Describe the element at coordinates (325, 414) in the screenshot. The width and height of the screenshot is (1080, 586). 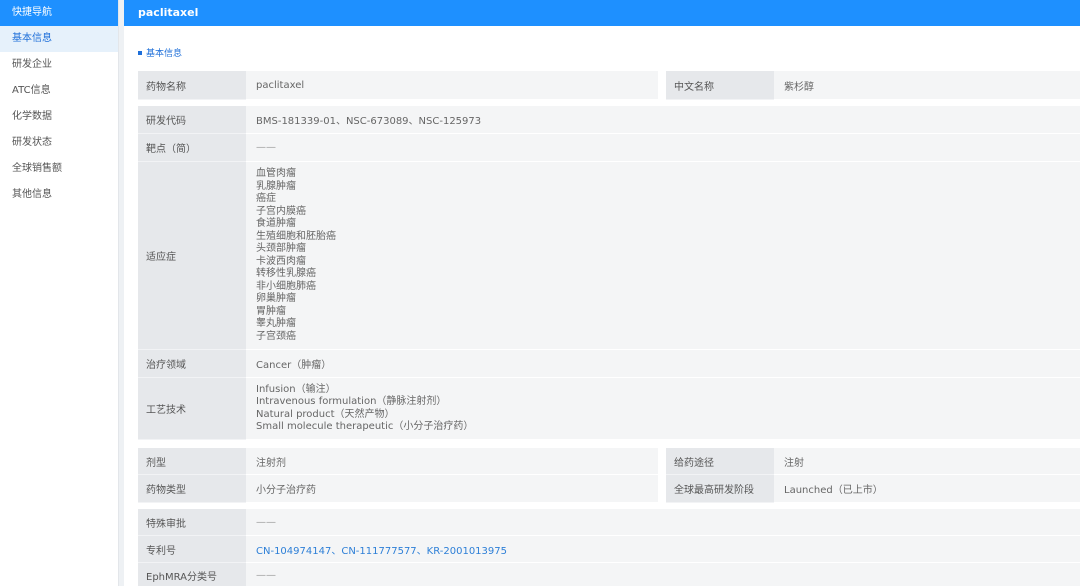
I see `list-item: Natural product（天然产物）` at that location.